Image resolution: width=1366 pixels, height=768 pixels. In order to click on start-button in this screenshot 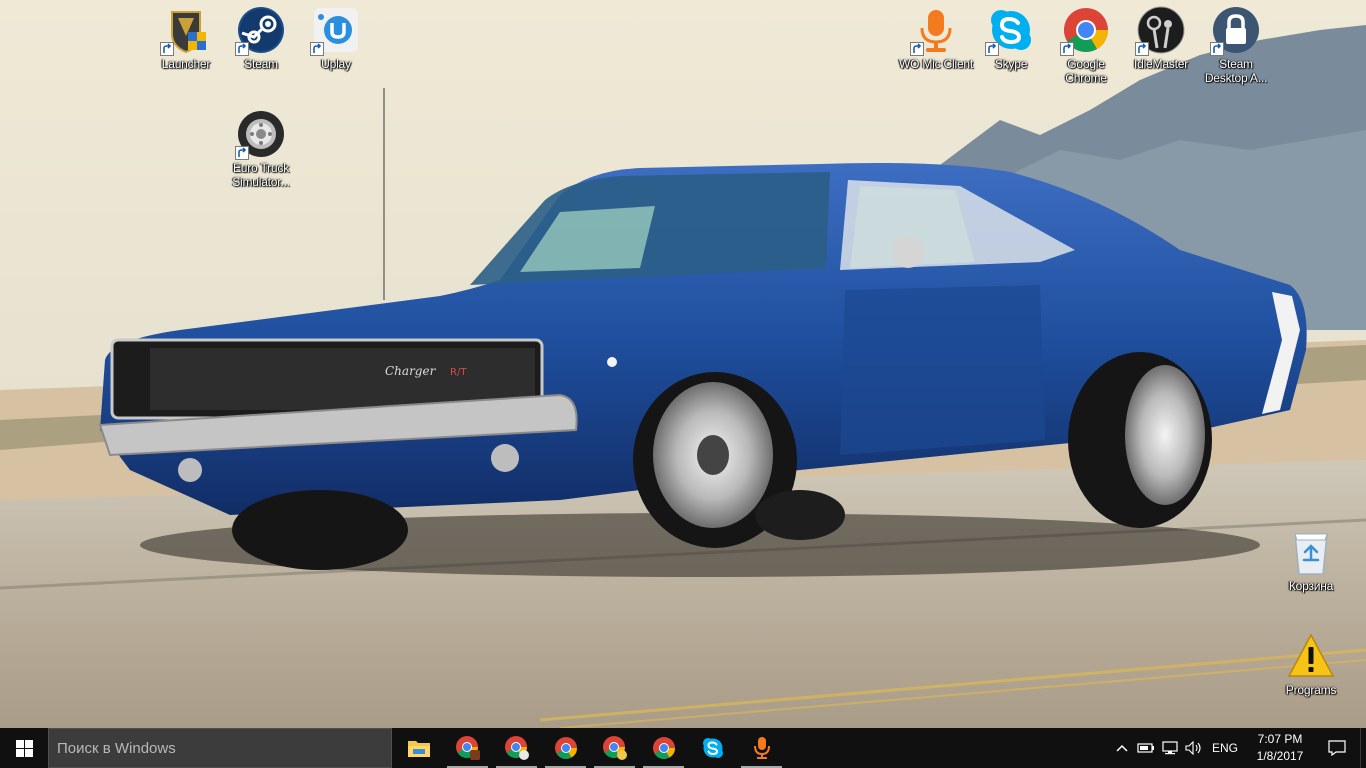, I will do `click(24, 748)`.